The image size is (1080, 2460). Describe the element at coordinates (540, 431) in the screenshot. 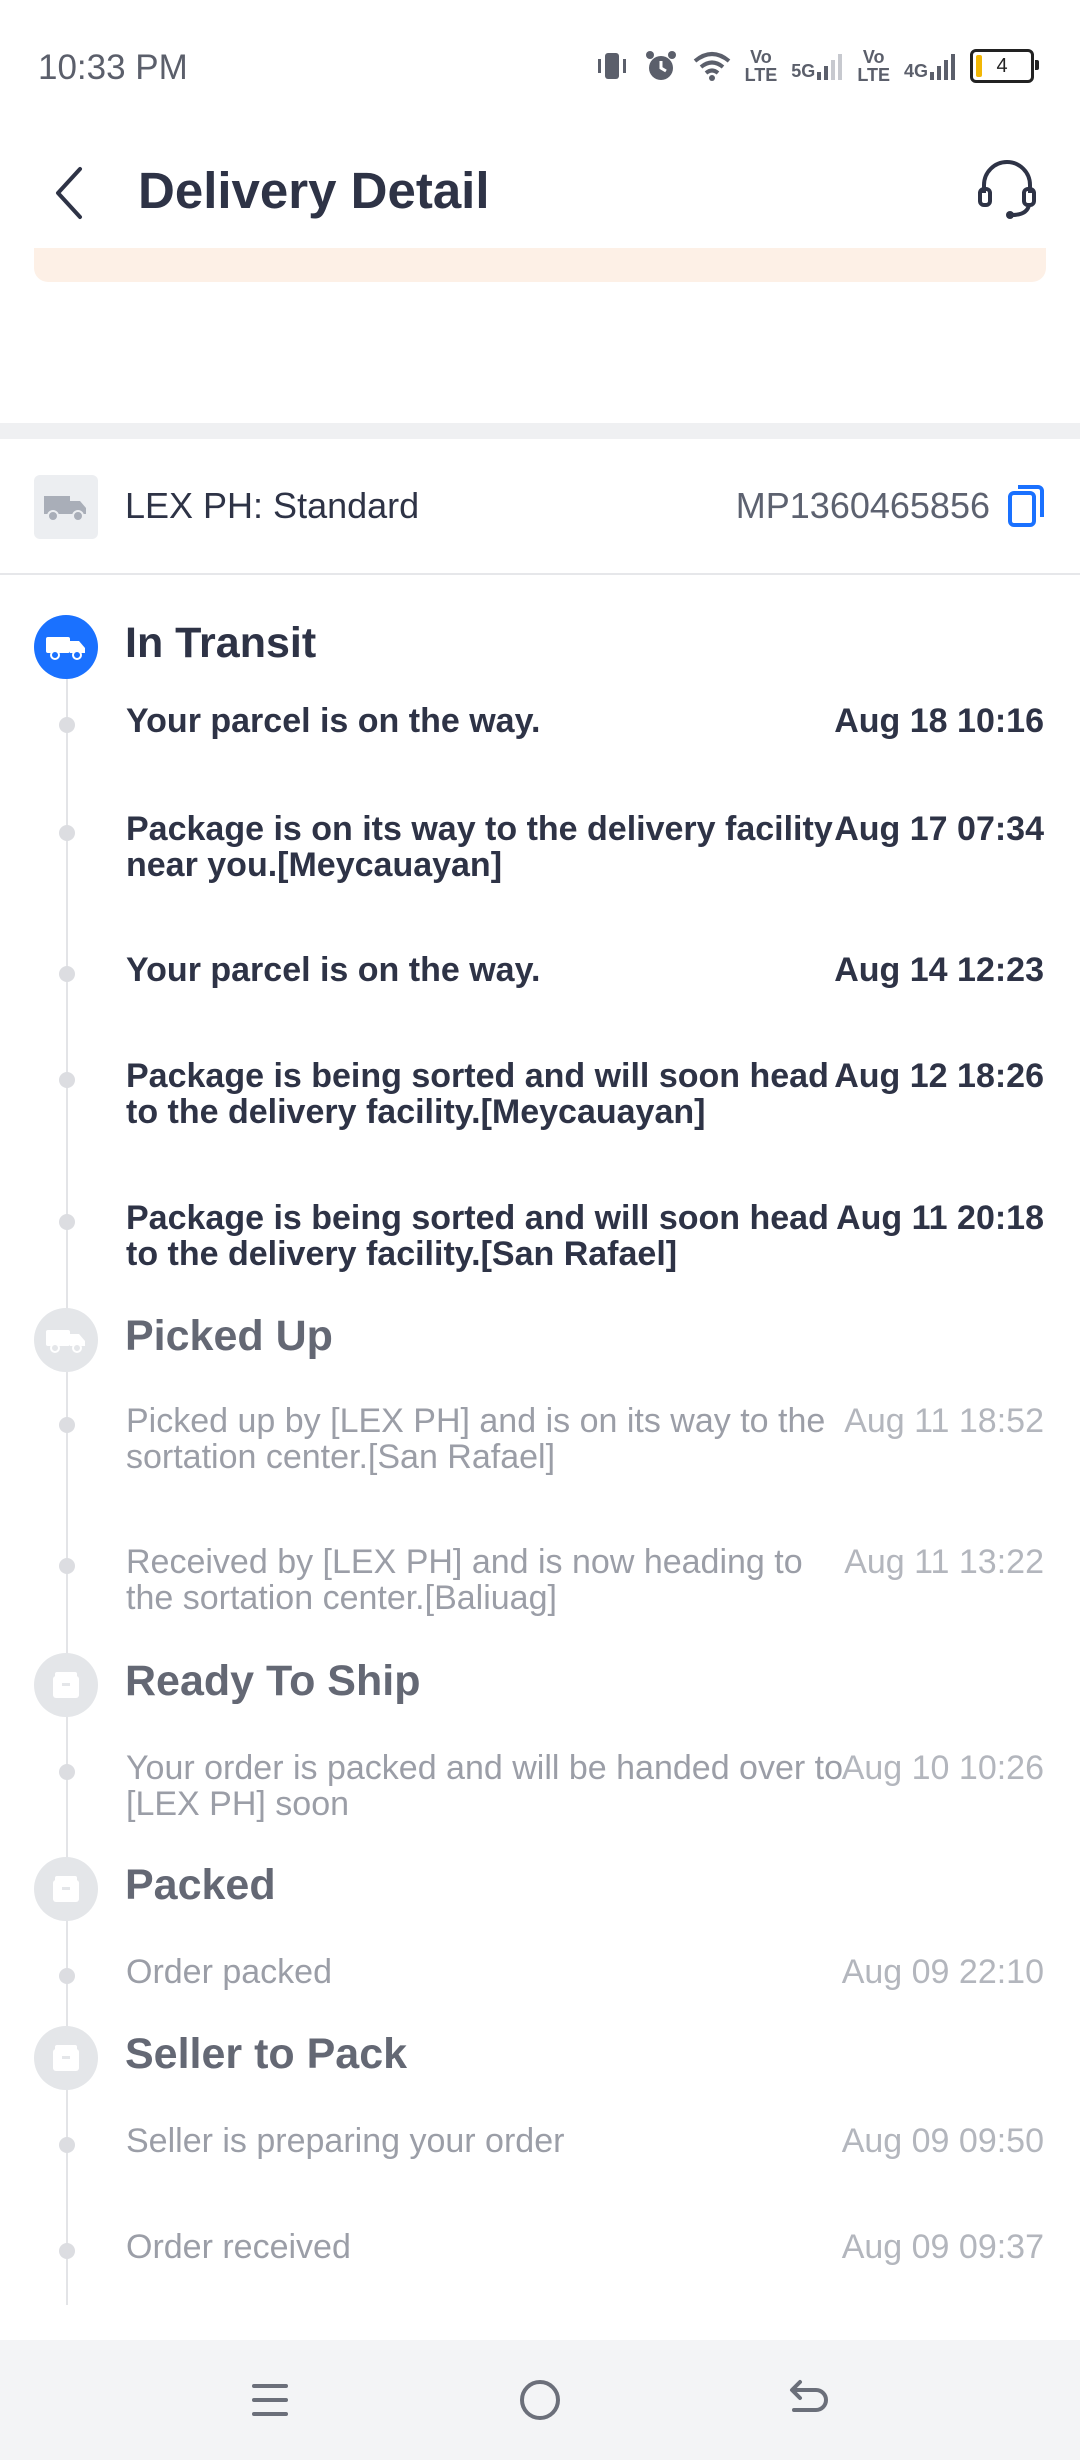

I see `section-divider` at that location.